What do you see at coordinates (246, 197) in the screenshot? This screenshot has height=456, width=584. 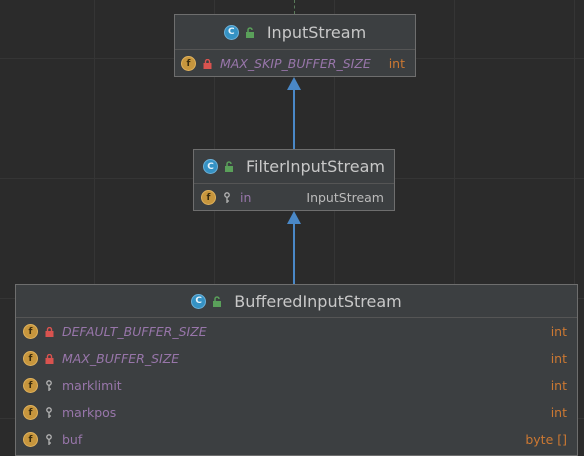 I see `field-name: in` at bounding box center [246, 197].